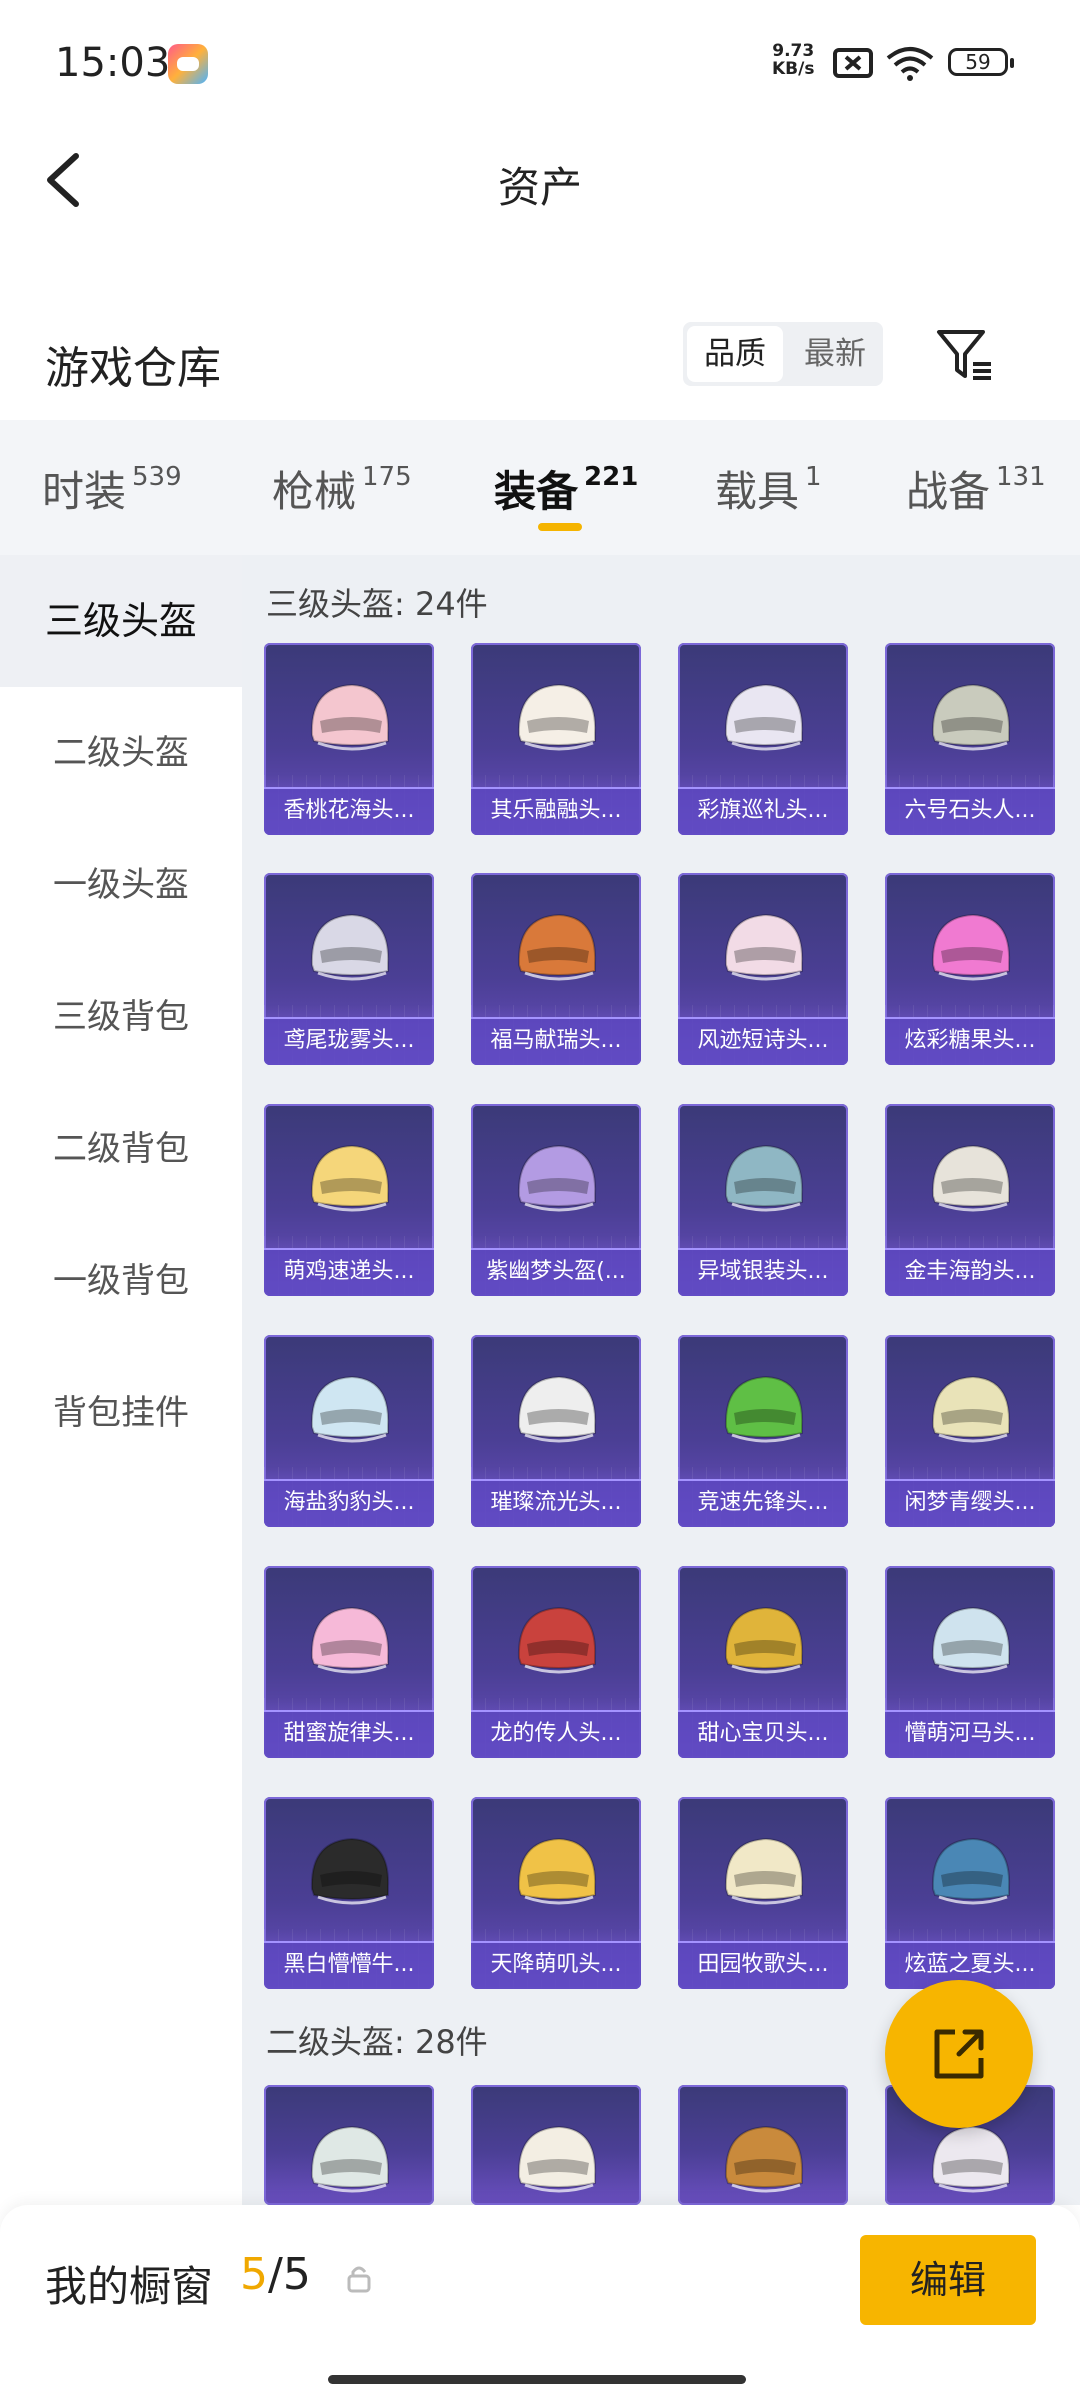 This screenshot has height=2400, width=1080. Describe the element at coordinates (121, 1281) in the screenshot. I see `sidebar-item-level1-backpack: 一级背包` at that location.